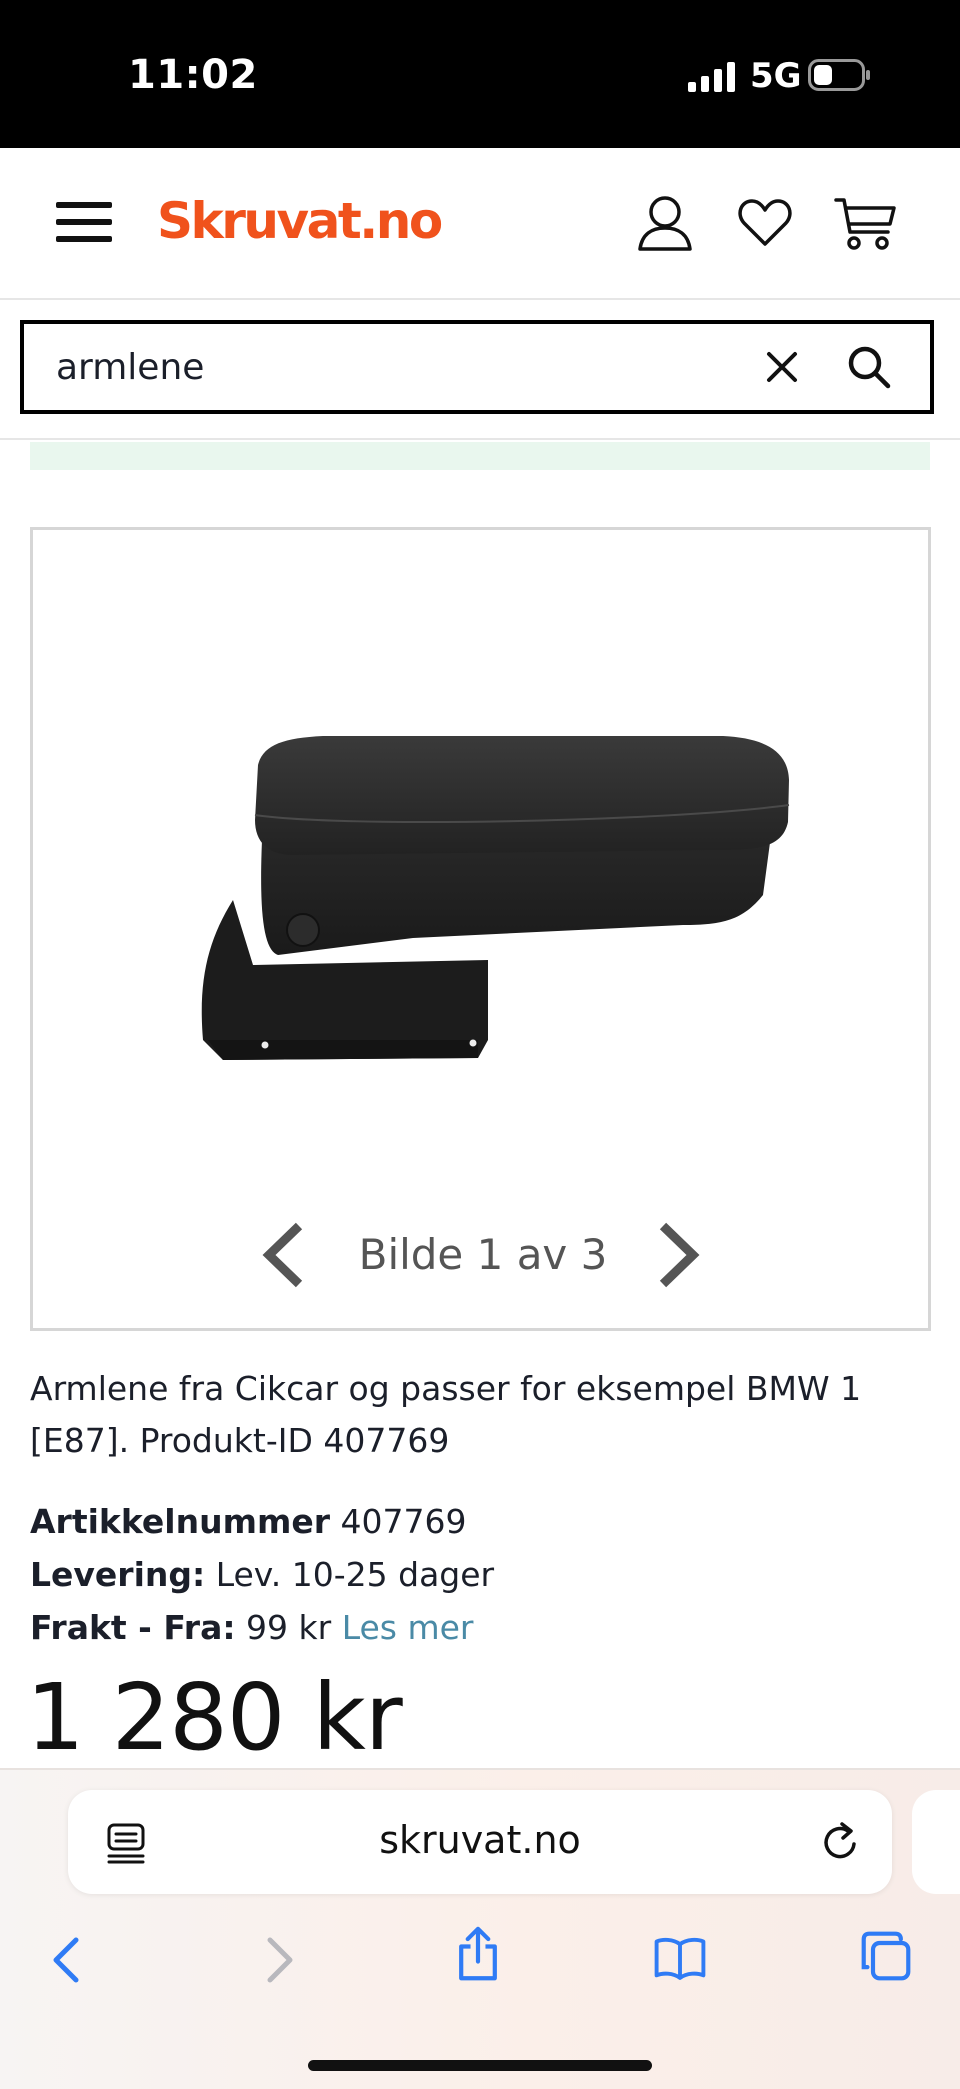  Describe the element at coordinates (483, 1254) in the screenshot. I see `image-counter: Bilde 1 av 3` at that location.